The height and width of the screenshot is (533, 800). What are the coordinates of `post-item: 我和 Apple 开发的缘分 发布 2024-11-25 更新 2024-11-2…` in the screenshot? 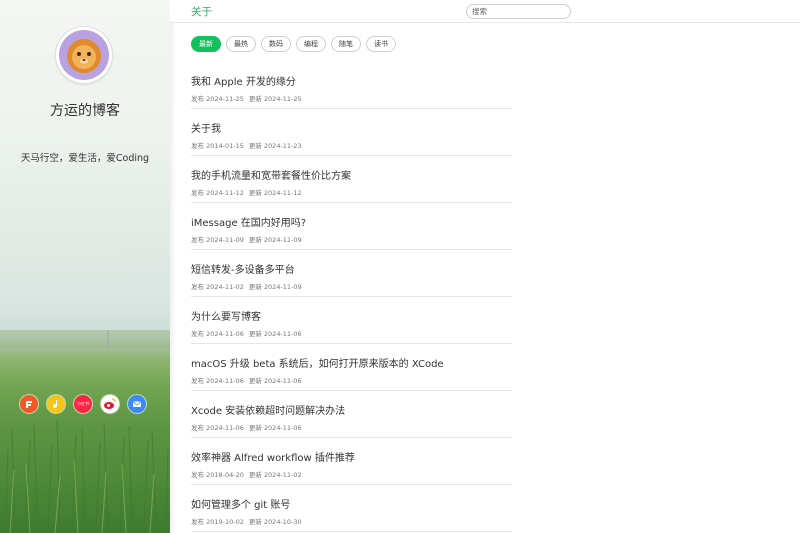 It's located at (351, 85).